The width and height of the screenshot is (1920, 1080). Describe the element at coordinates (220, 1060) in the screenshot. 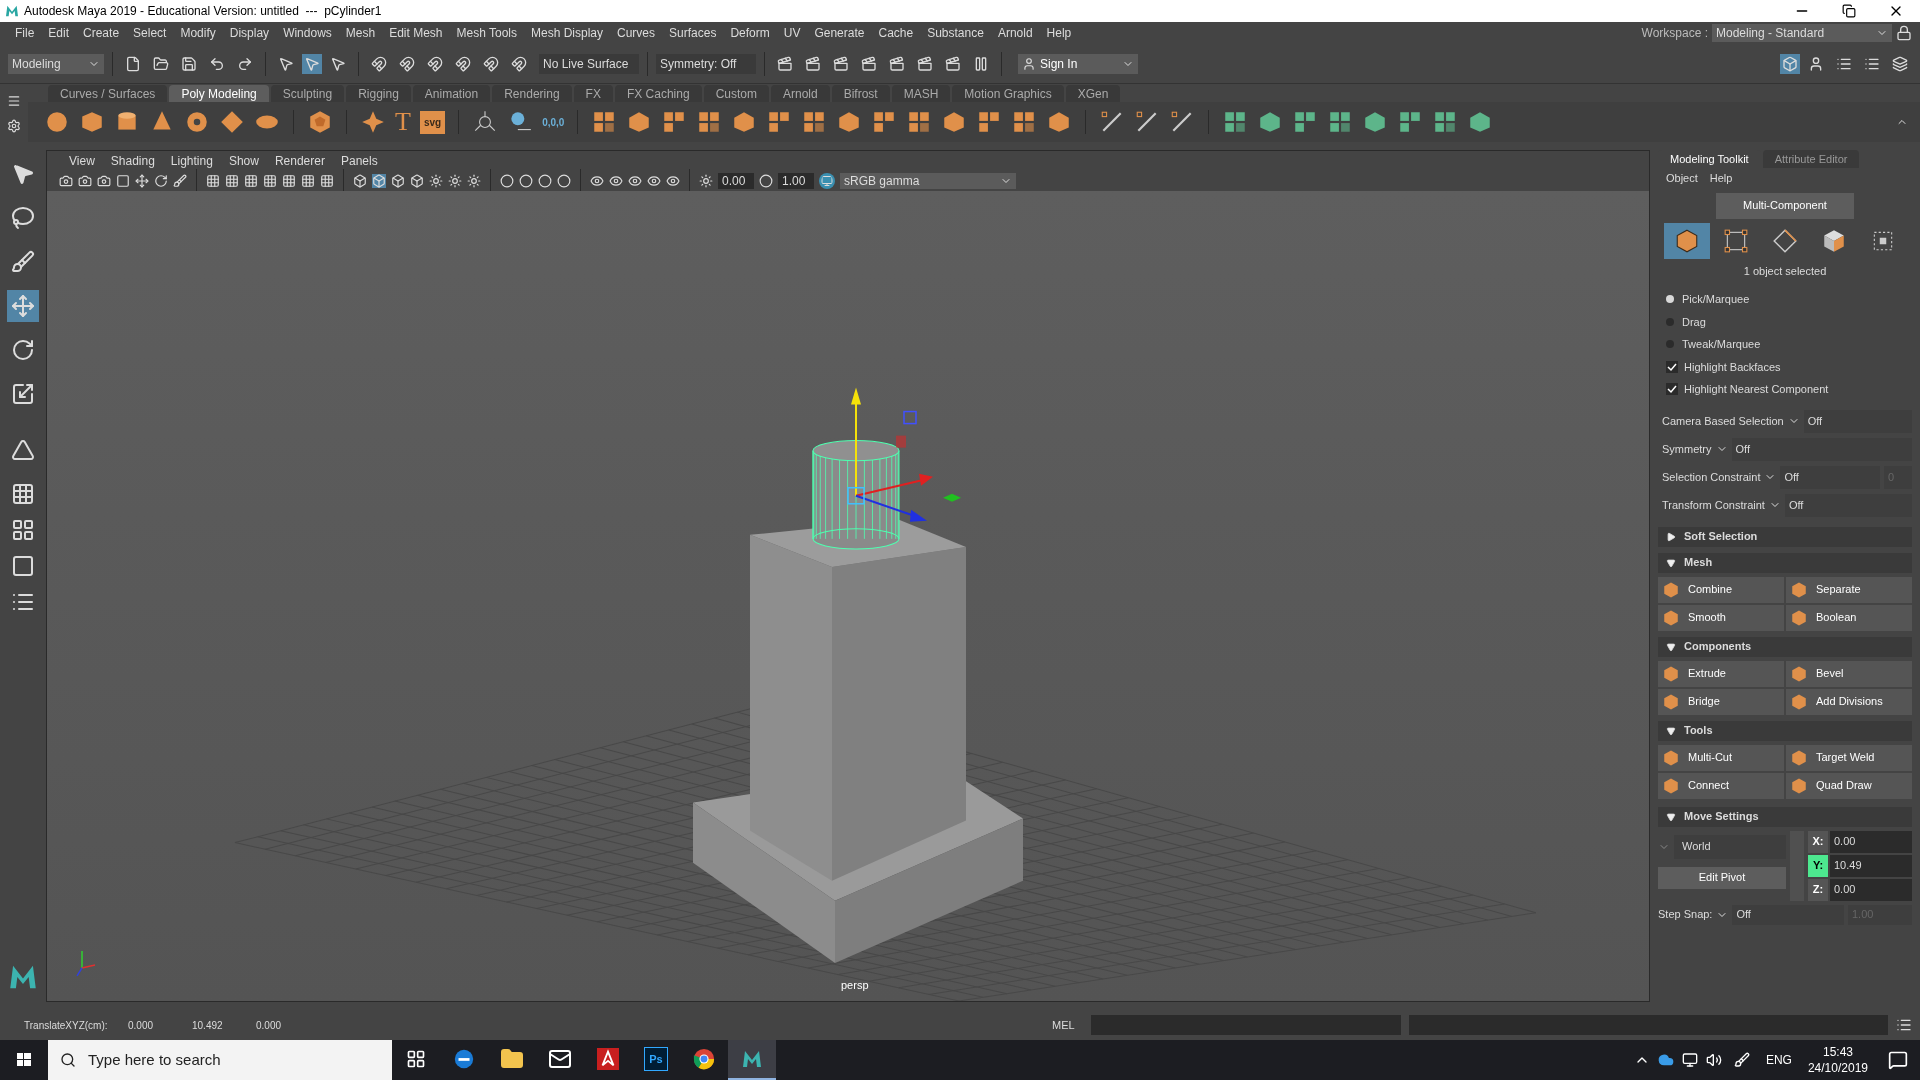

I see `taskbar-search-field: Type here to search` at that location.